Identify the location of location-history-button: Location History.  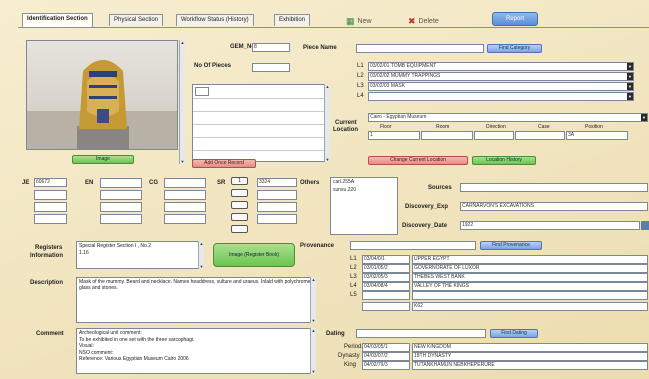
(504, 160).